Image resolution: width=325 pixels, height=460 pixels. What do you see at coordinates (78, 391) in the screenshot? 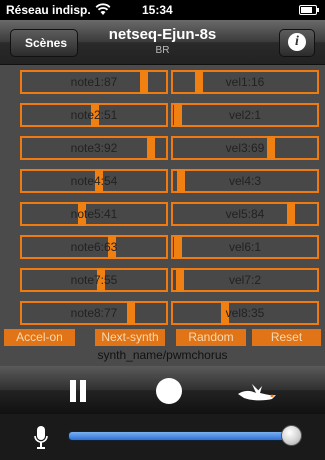
I see `pause-icon` at bounding box center [78, 391].